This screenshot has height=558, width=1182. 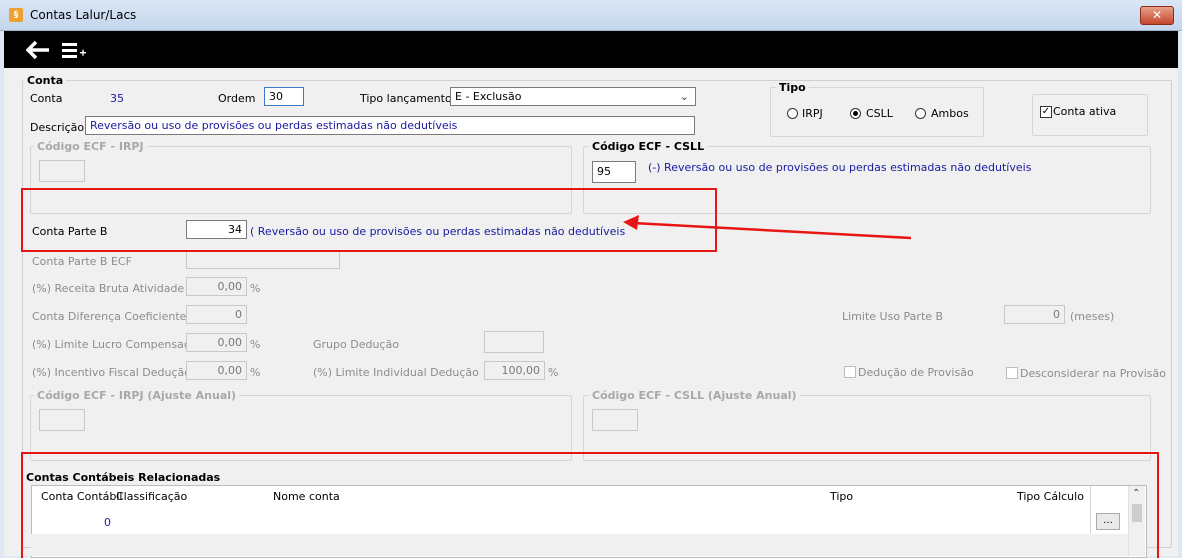 I want to click on limite-individual-label: (%) Limite Individual Dedução, so click(x=396, y=372).